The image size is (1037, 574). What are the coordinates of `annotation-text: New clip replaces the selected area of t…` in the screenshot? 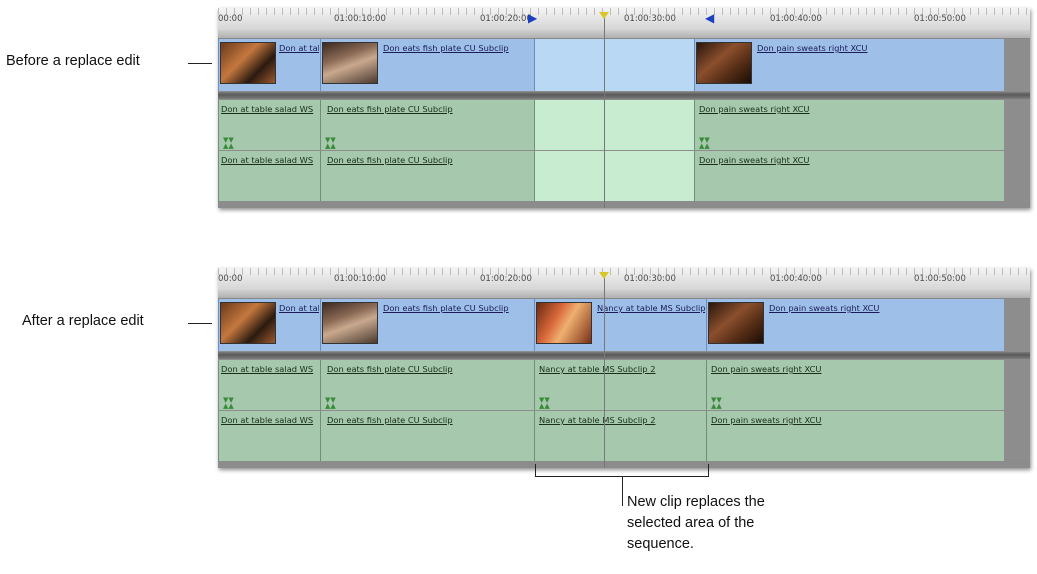 It's located at (696, 523).